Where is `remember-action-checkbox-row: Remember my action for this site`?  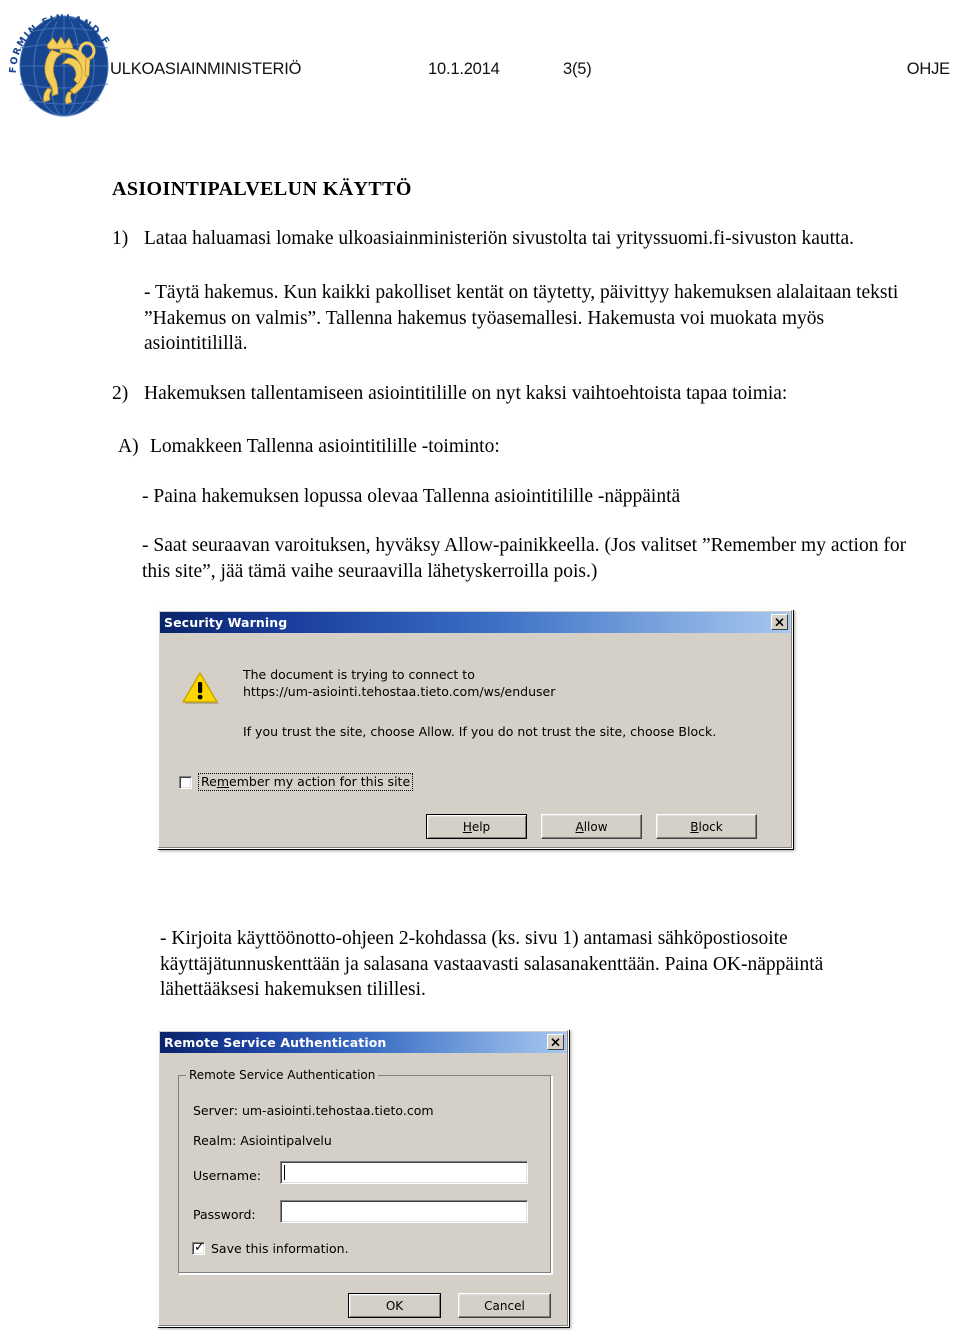
remember-action-checkbox-row: Remember my action for this site is located at coordinates (296, 782).